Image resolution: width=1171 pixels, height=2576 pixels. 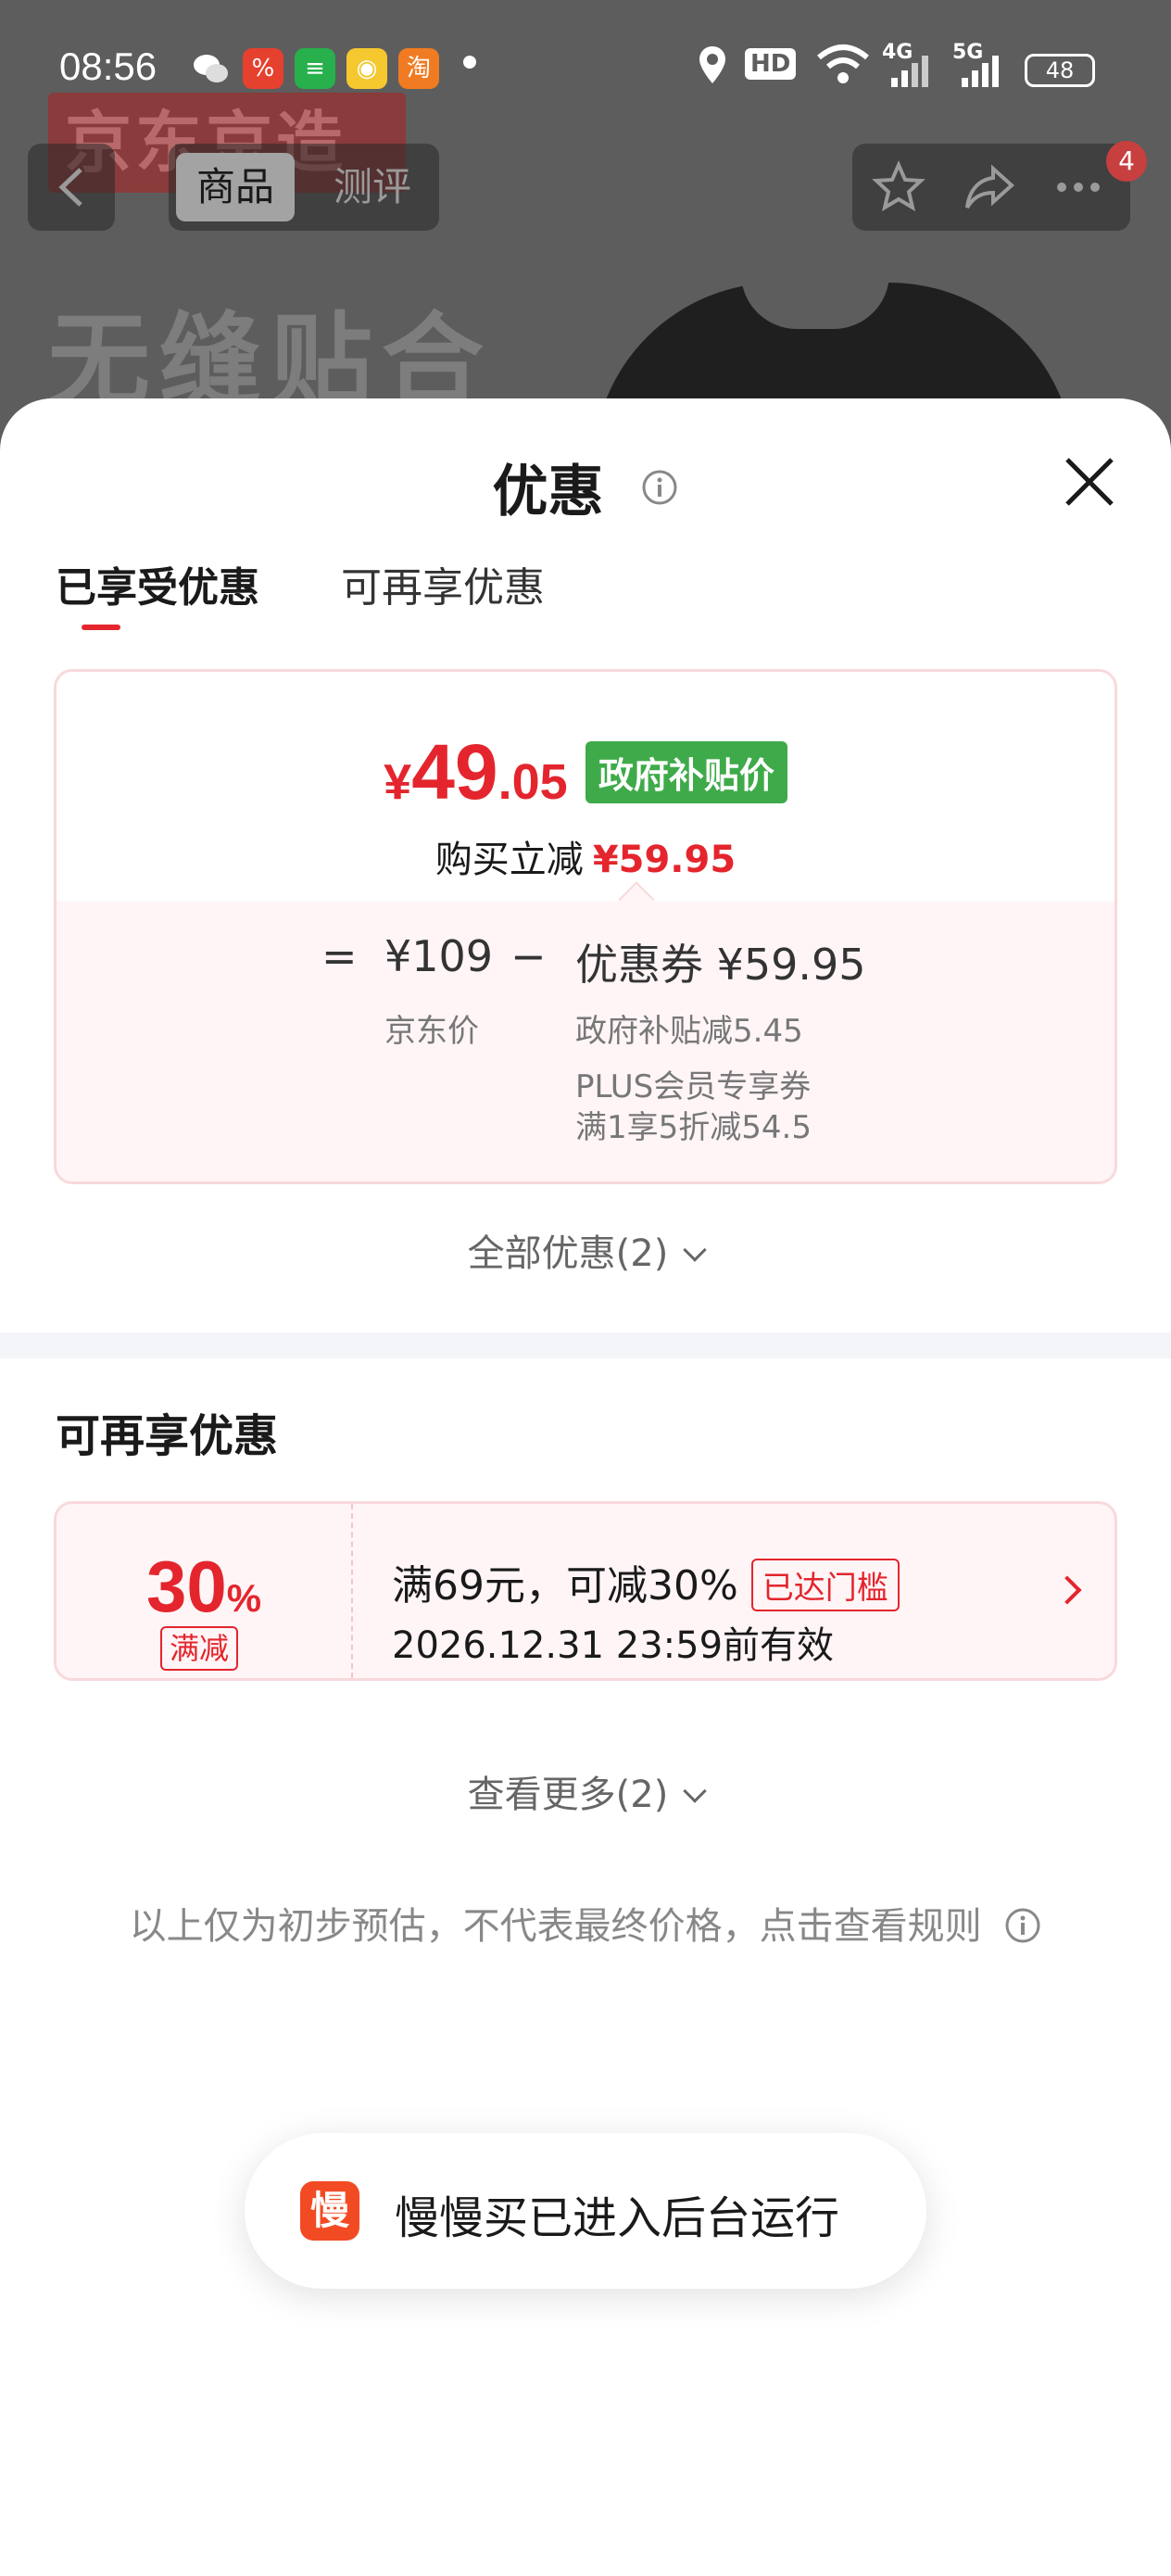 I want to click on coupon-type-badge: 满减, so click(x=200, y=1649).